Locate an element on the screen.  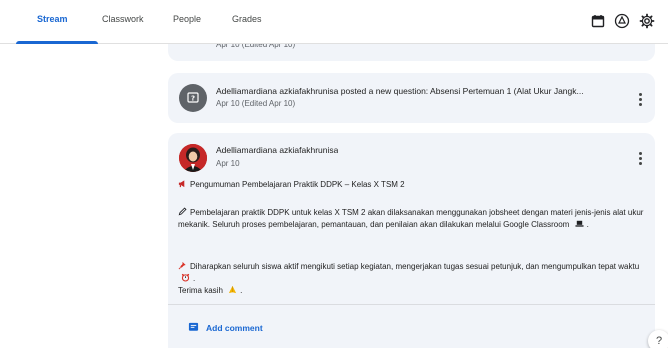
drive-icon is located at coordinates (622, 21).